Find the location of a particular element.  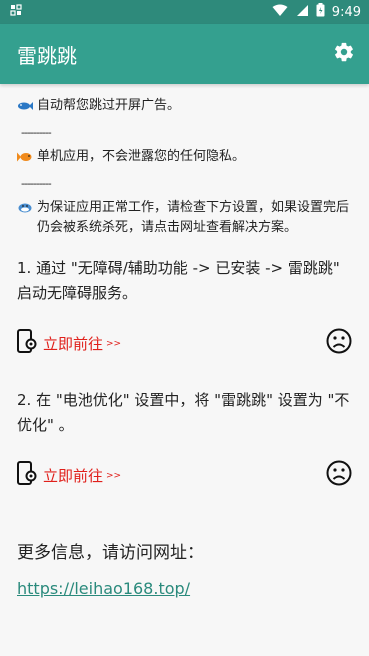

signal-icon is located at coordinates (302, 12).